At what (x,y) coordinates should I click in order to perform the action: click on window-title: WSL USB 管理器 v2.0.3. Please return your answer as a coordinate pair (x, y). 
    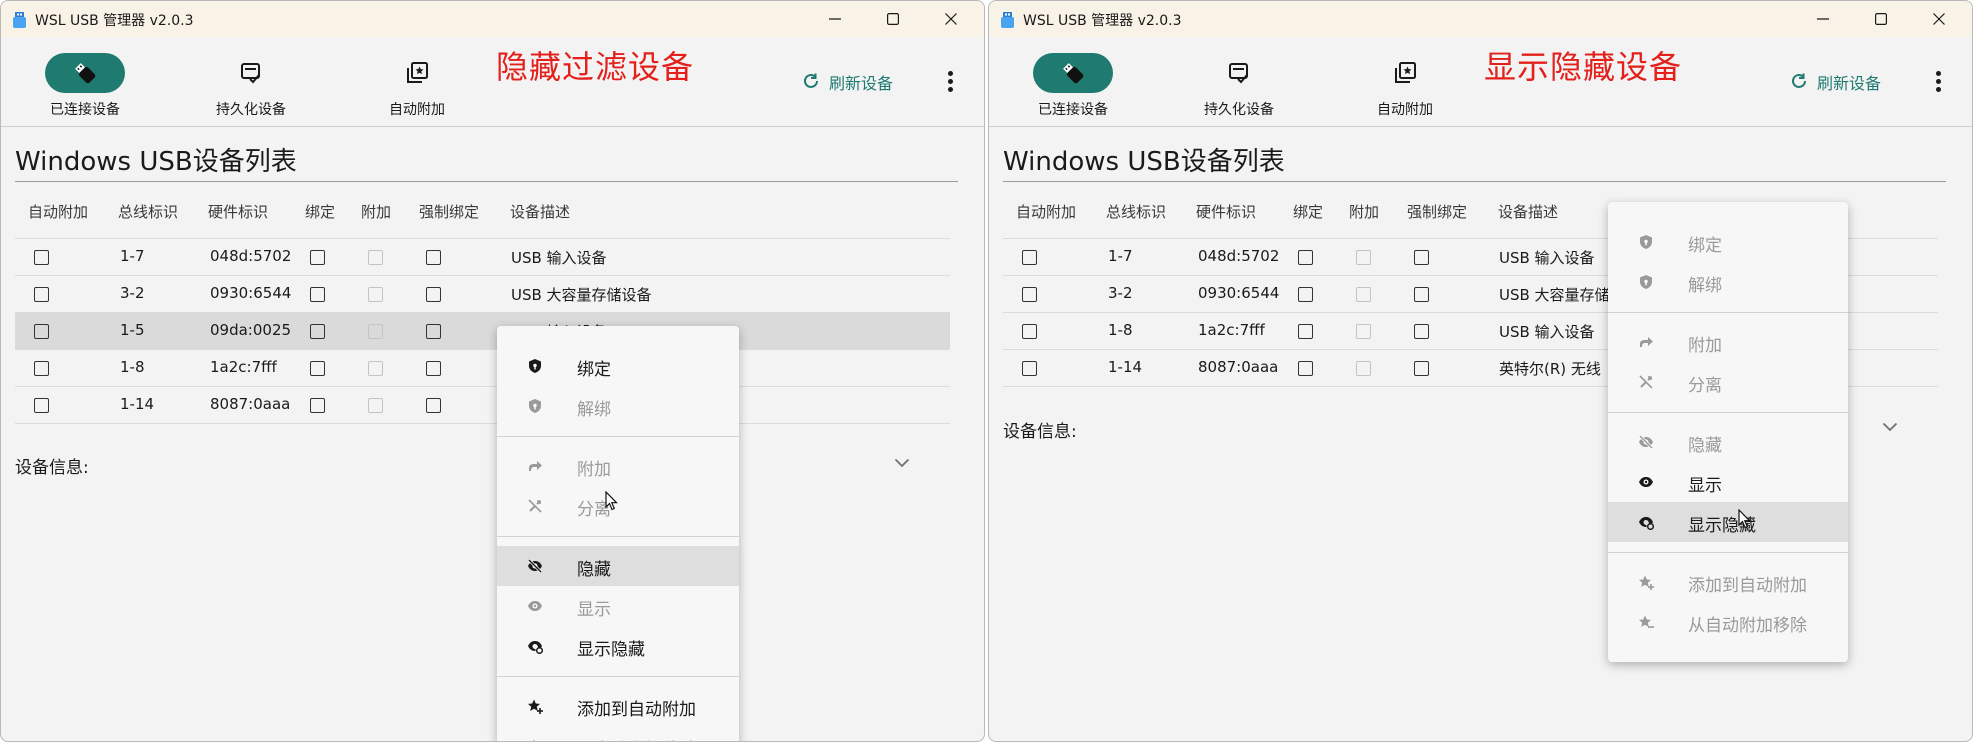
    Looking at the image, I should click on (1102, 21).